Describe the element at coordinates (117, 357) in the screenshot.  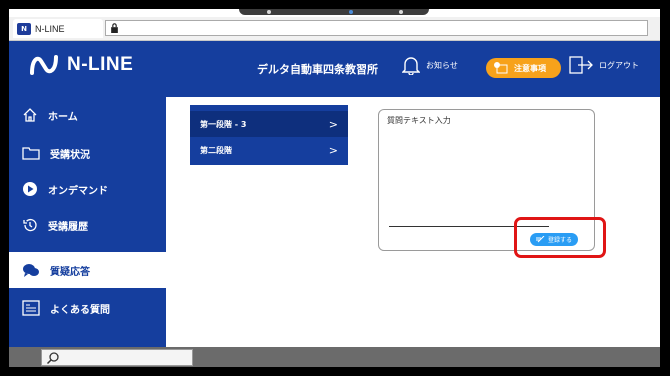
I see `search-input` at that location.